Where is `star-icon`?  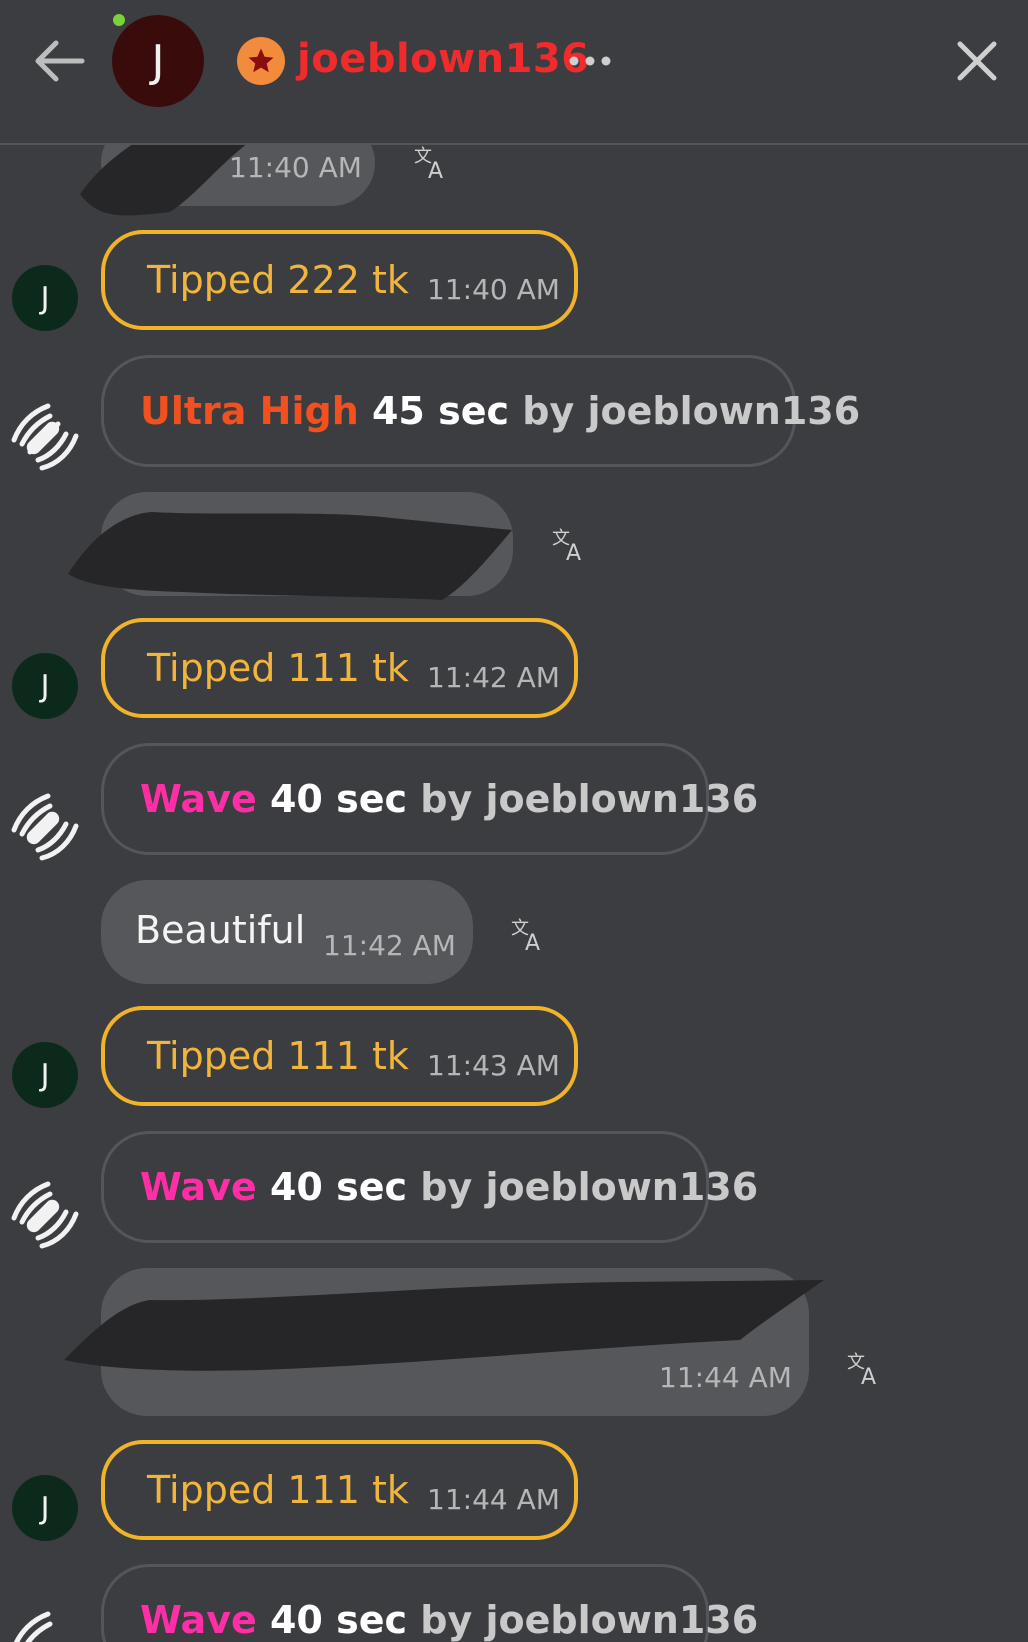 star-icon is located at coordinates (261, 60).